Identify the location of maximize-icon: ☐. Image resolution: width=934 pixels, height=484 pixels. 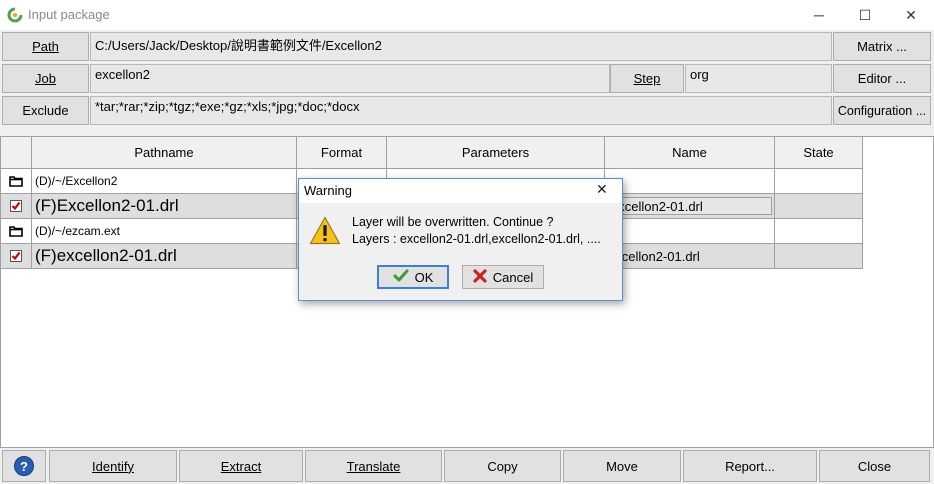
(865, 14).